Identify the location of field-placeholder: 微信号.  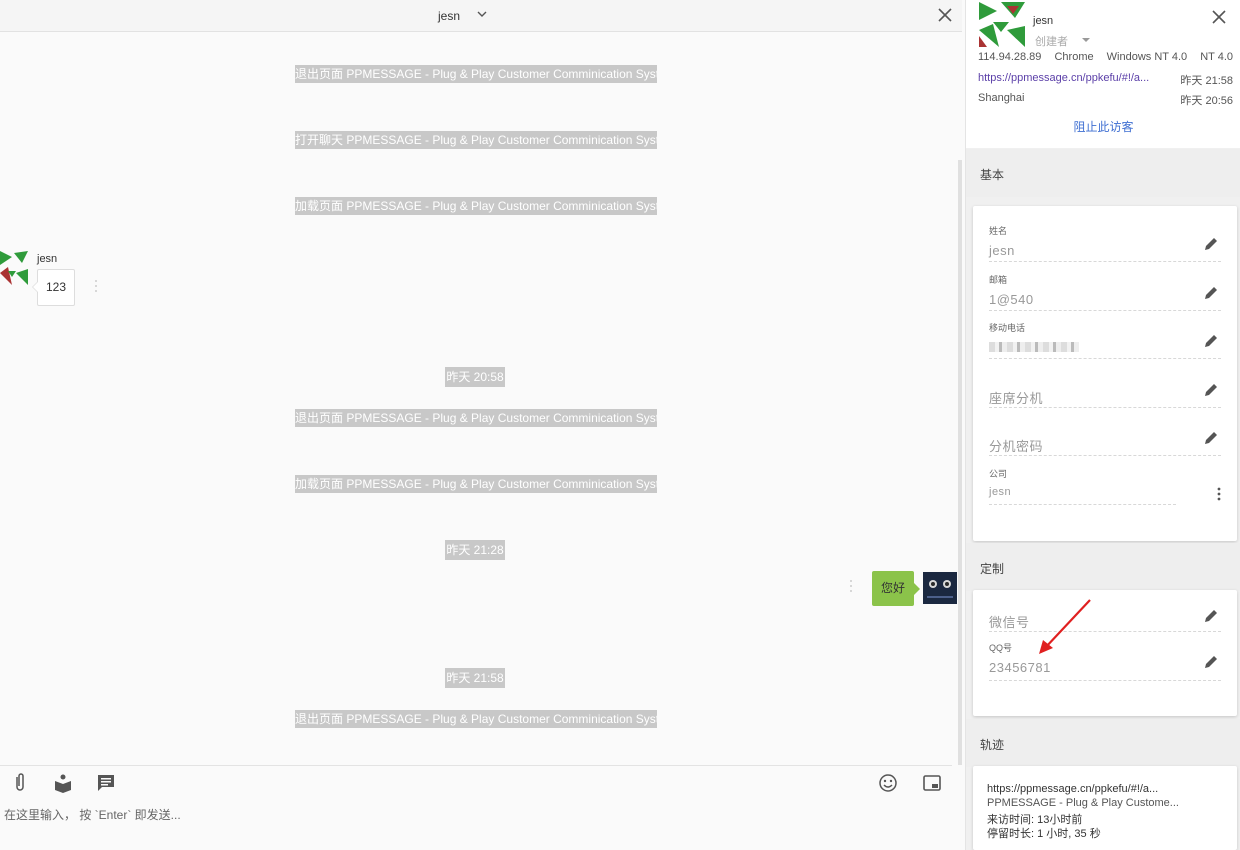
(1009, 621).